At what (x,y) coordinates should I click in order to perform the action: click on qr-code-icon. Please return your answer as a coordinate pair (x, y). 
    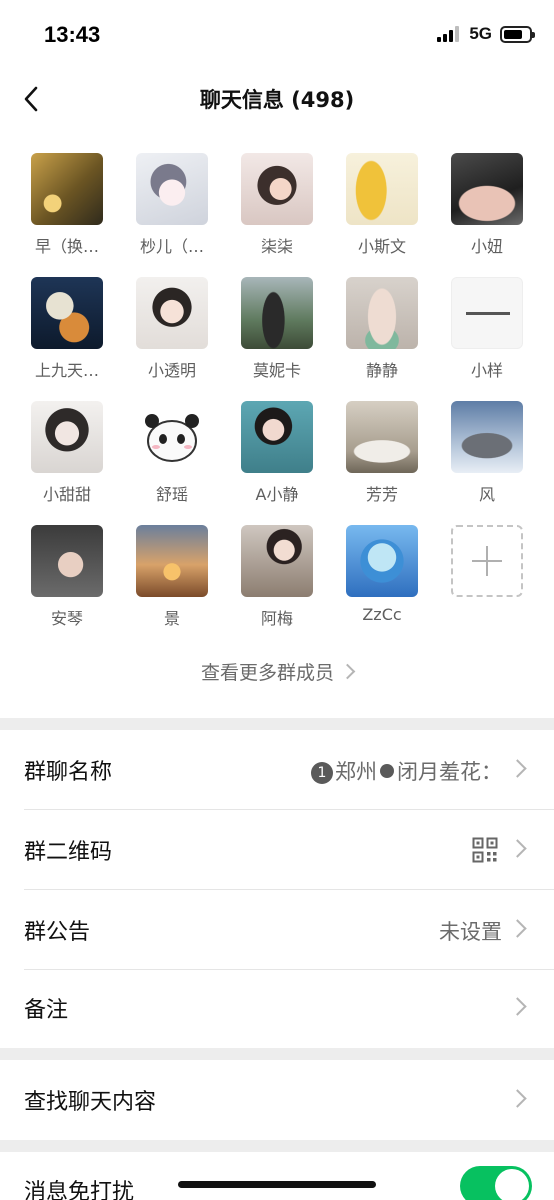
    Looking at the image, I should click on (485, 850).